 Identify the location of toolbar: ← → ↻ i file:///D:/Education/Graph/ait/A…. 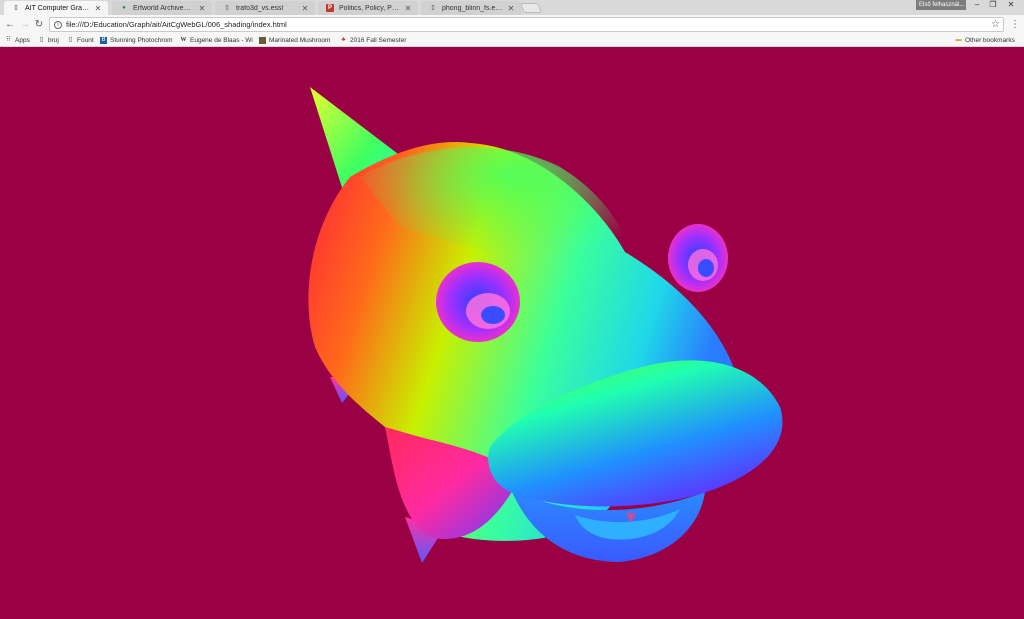
(512, 24).